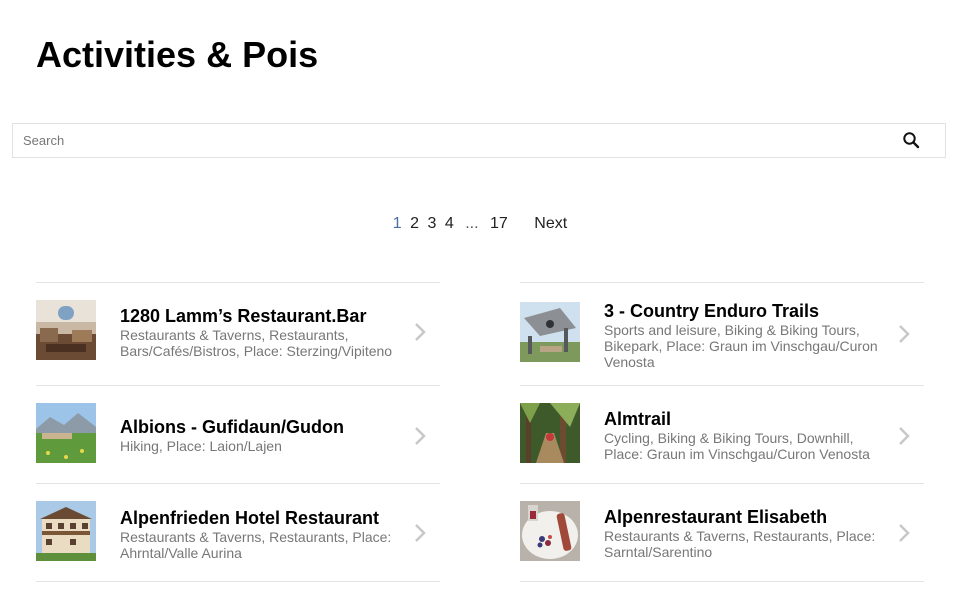 This screenshot has width=960, height=593. I want to click on next-page-link: Next, so click(550, 224).